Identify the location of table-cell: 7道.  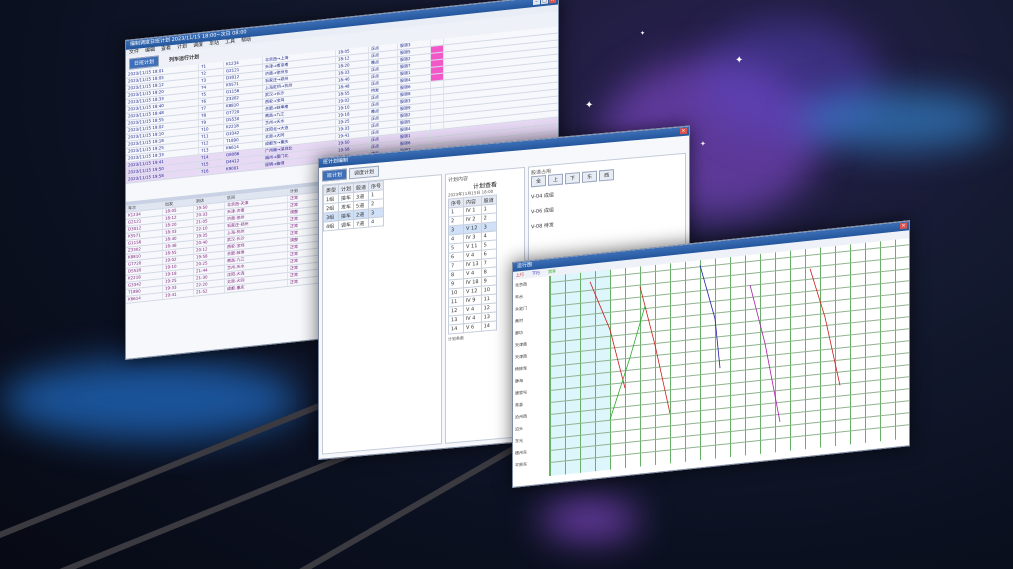
(361, 223).